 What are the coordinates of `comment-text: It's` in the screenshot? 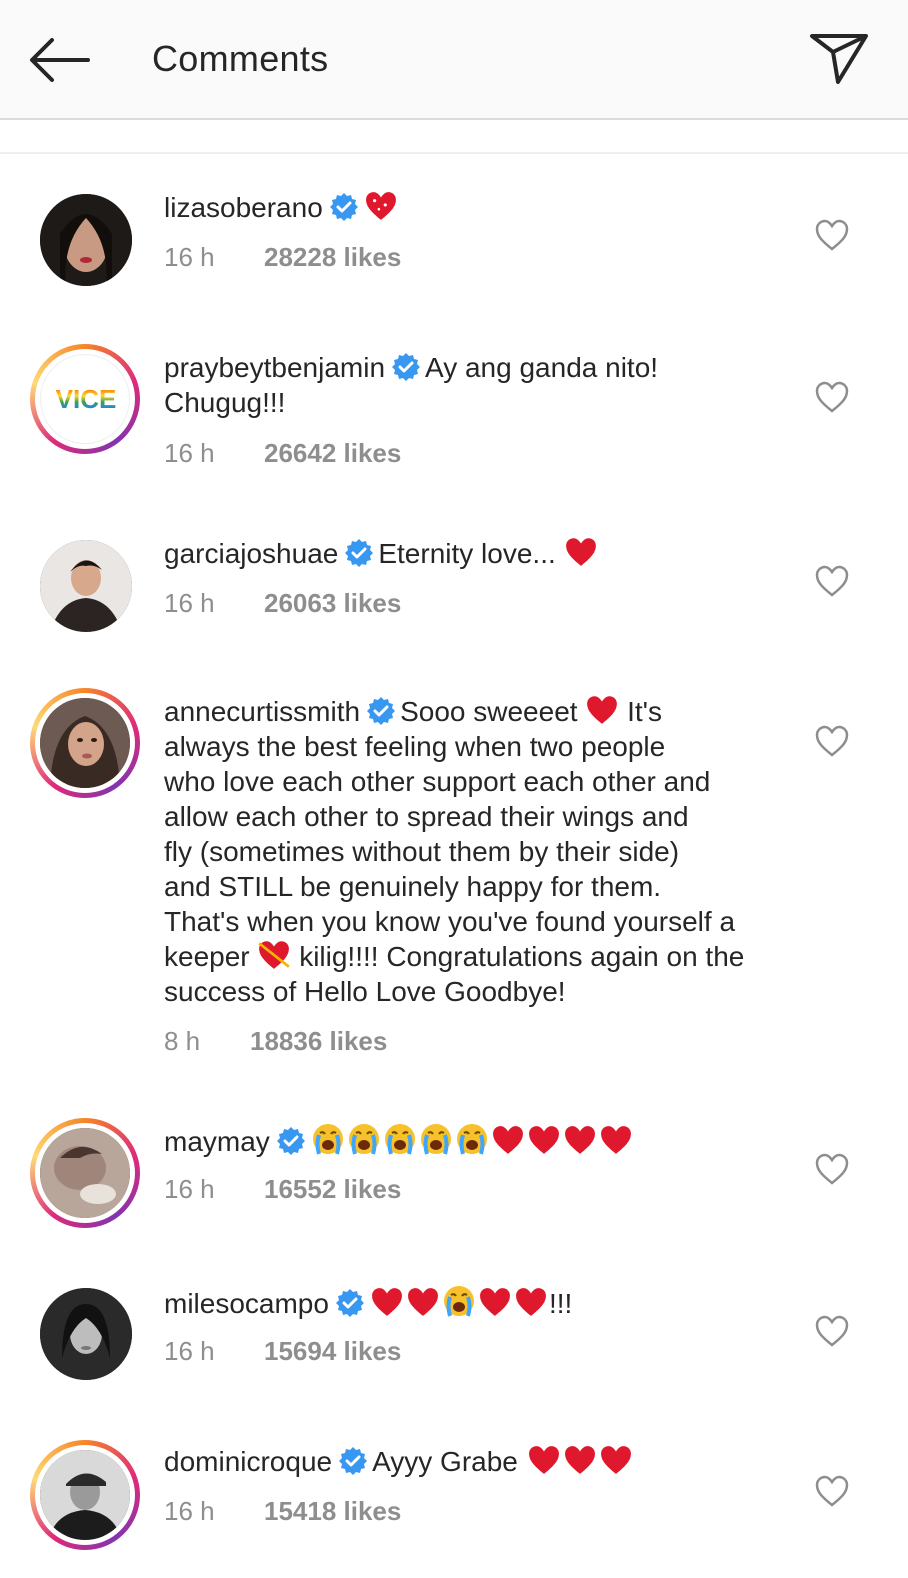 It's located at (645, 711).